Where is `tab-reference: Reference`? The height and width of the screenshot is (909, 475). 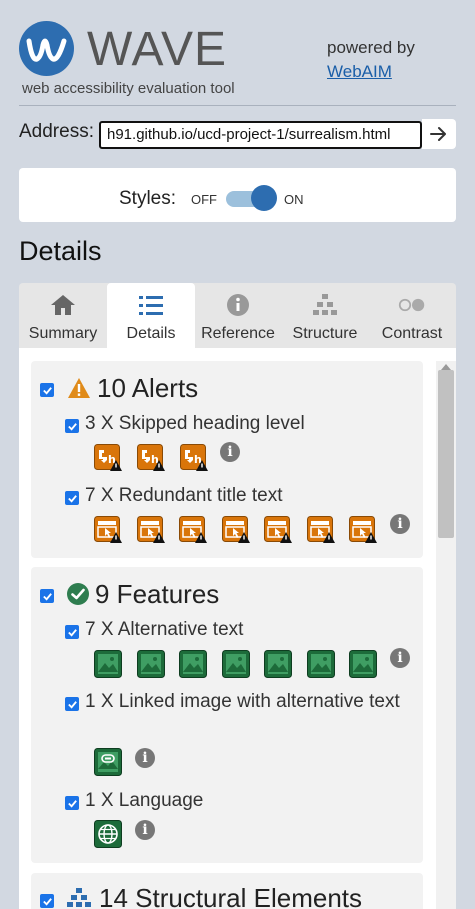
tab-reference: Reference is located at coordinates (238, 315).